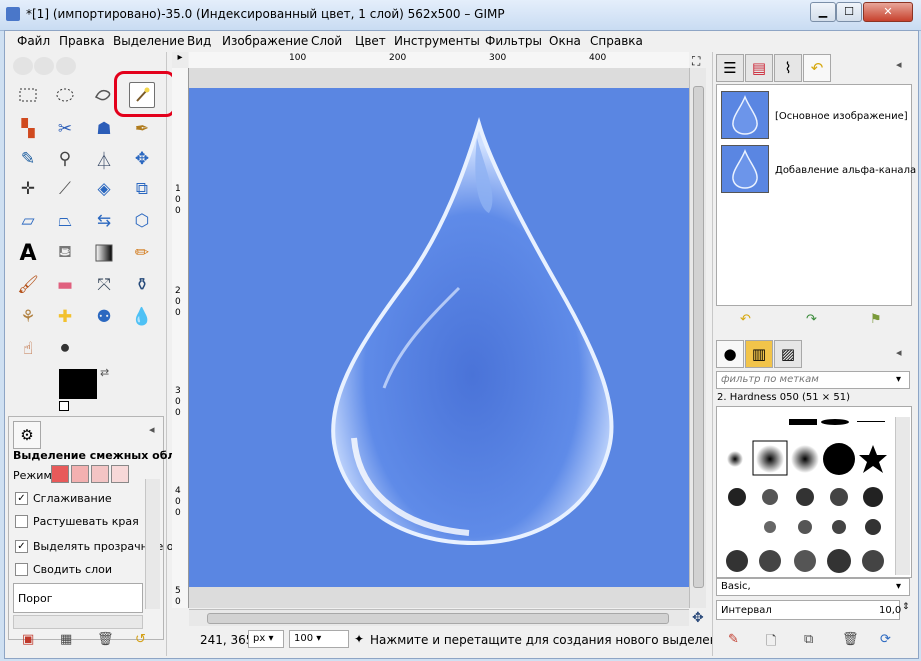 The height and width of the screenshot is (661, 921). Describe the element at coordinates (104, 317) in the screenshot. I see `perspective-clone-icon: ⚉` at that location.